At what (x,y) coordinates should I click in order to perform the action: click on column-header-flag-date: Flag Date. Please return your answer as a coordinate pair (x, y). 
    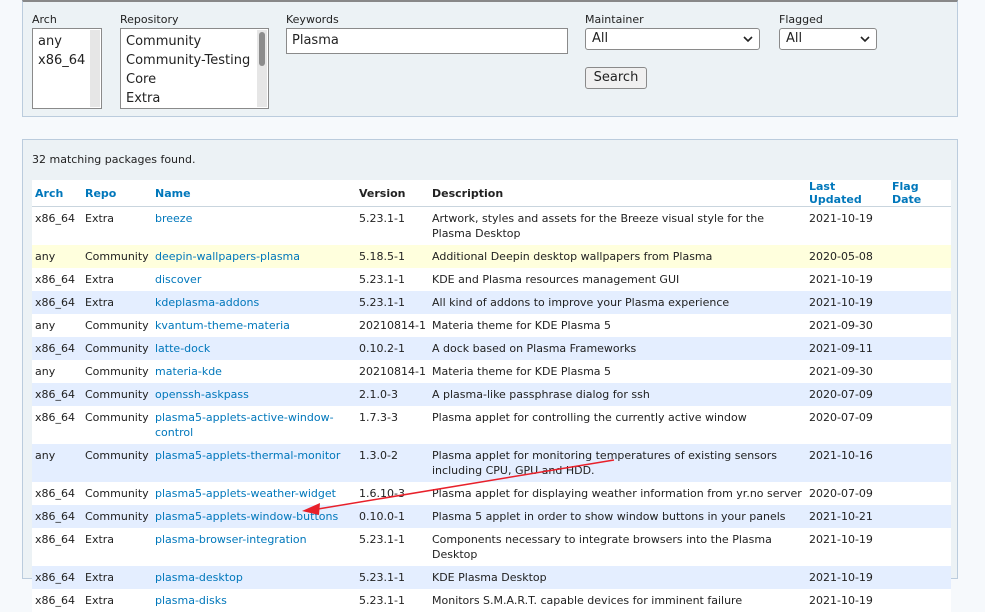
    Looking at the image, I should click on (920, 193).